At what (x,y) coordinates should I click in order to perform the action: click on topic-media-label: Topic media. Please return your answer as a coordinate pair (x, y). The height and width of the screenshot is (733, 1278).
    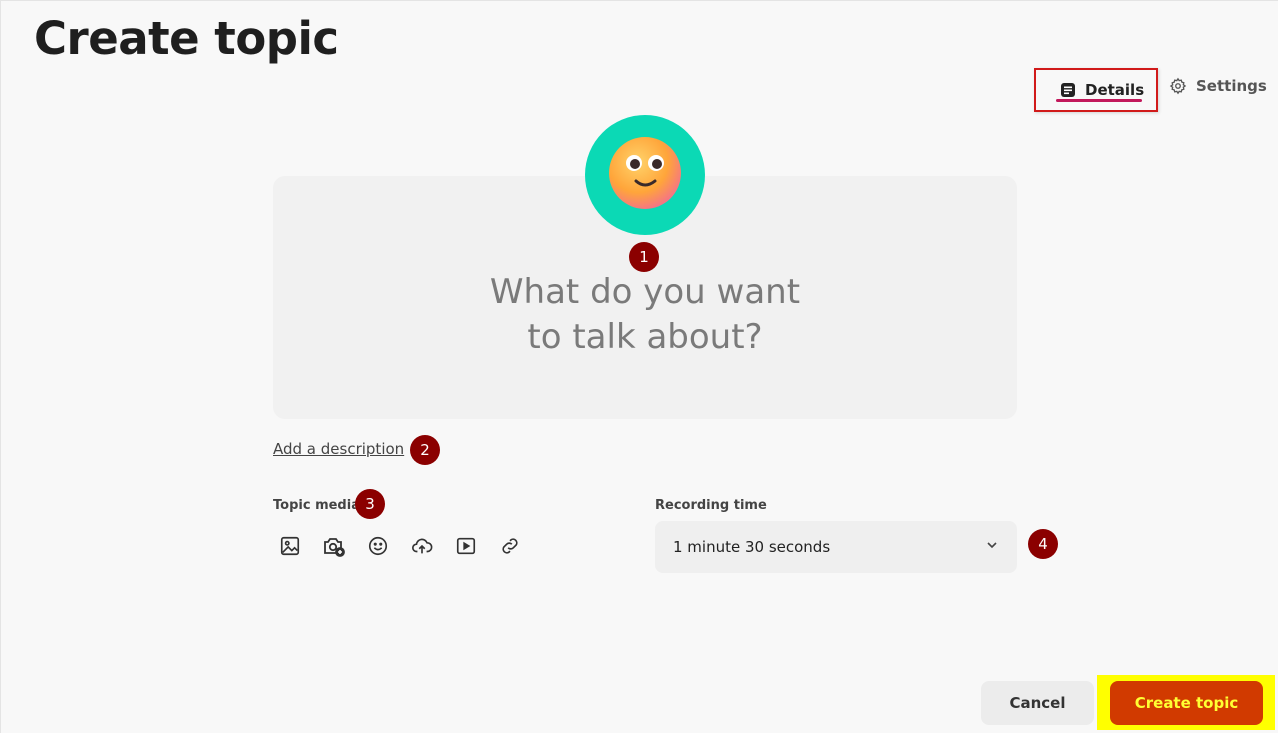
    Looking at the image, I should click on (316, 505).